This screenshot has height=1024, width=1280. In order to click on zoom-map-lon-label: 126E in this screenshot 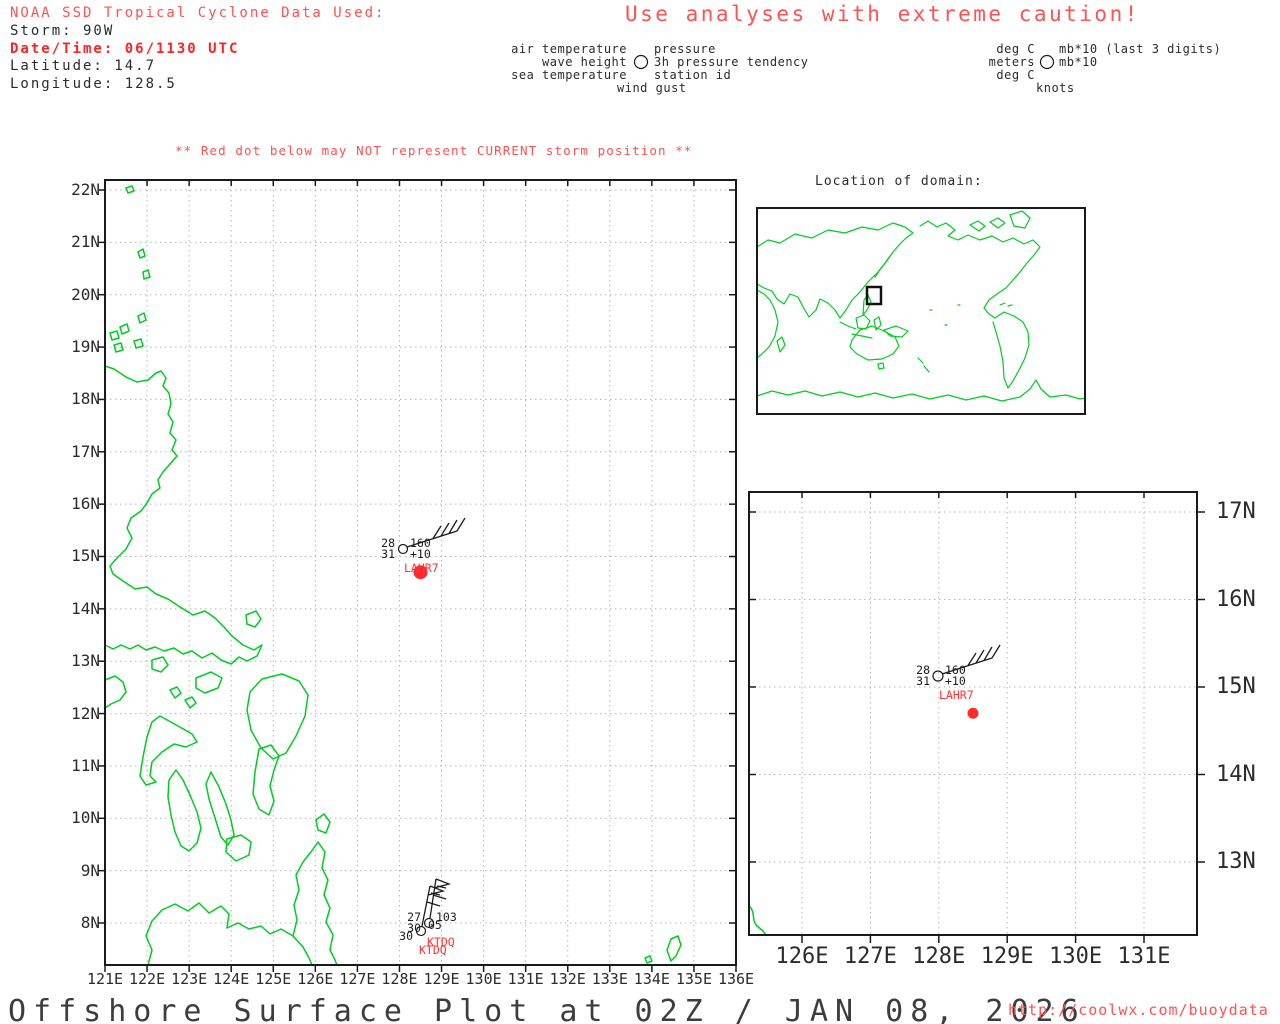, I will do `click(802, 956)`.